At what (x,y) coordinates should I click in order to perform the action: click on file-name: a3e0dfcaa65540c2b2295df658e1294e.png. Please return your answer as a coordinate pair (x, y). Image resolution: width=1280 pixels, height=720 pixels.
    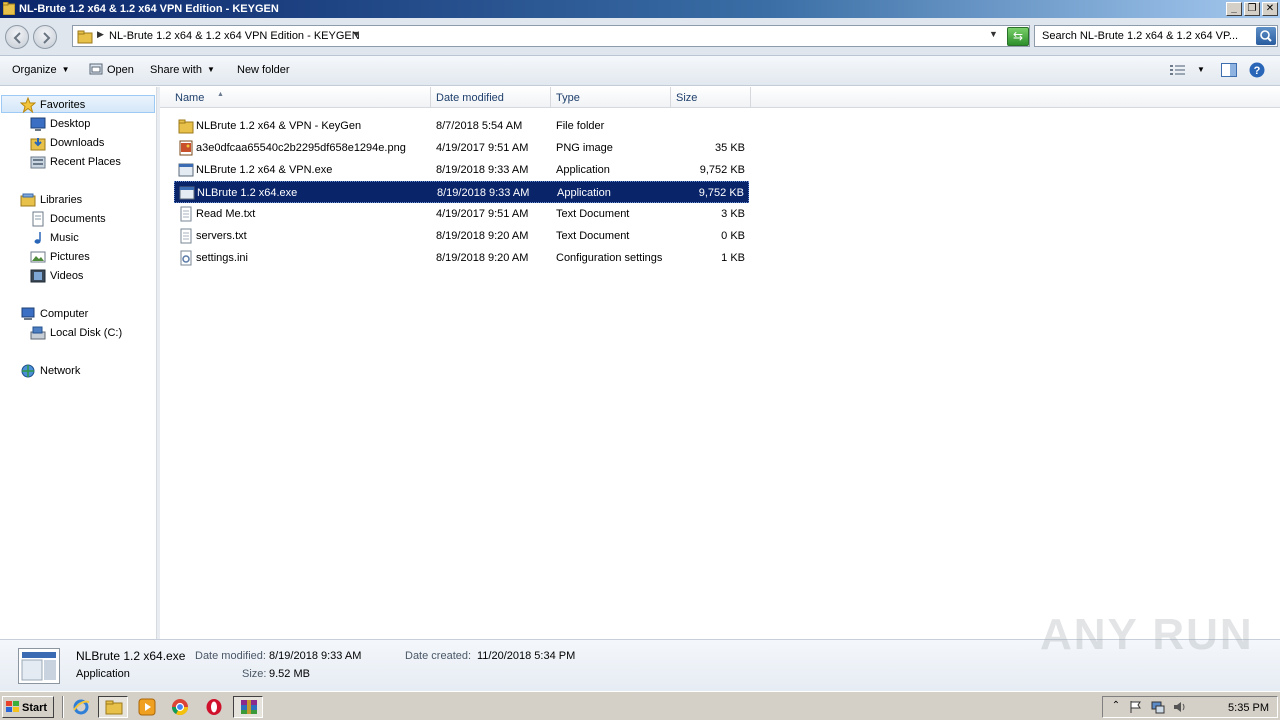
    Looking at the image, I should click on (301, 148).